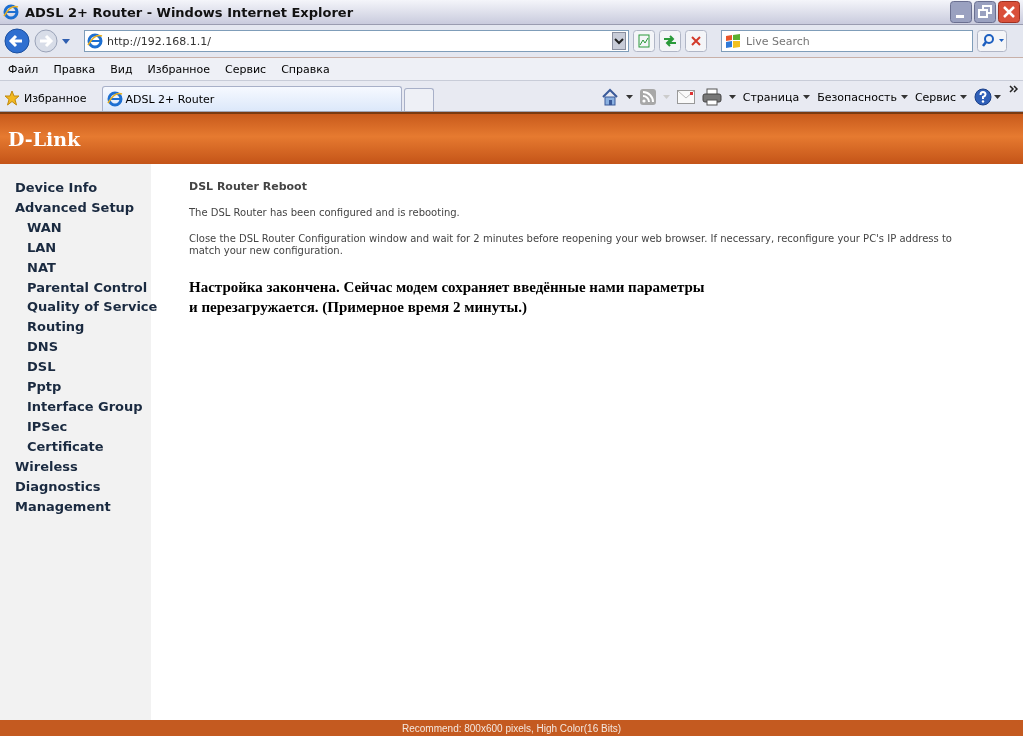  I want to click on menu-item: Справка, so click(305, 69).